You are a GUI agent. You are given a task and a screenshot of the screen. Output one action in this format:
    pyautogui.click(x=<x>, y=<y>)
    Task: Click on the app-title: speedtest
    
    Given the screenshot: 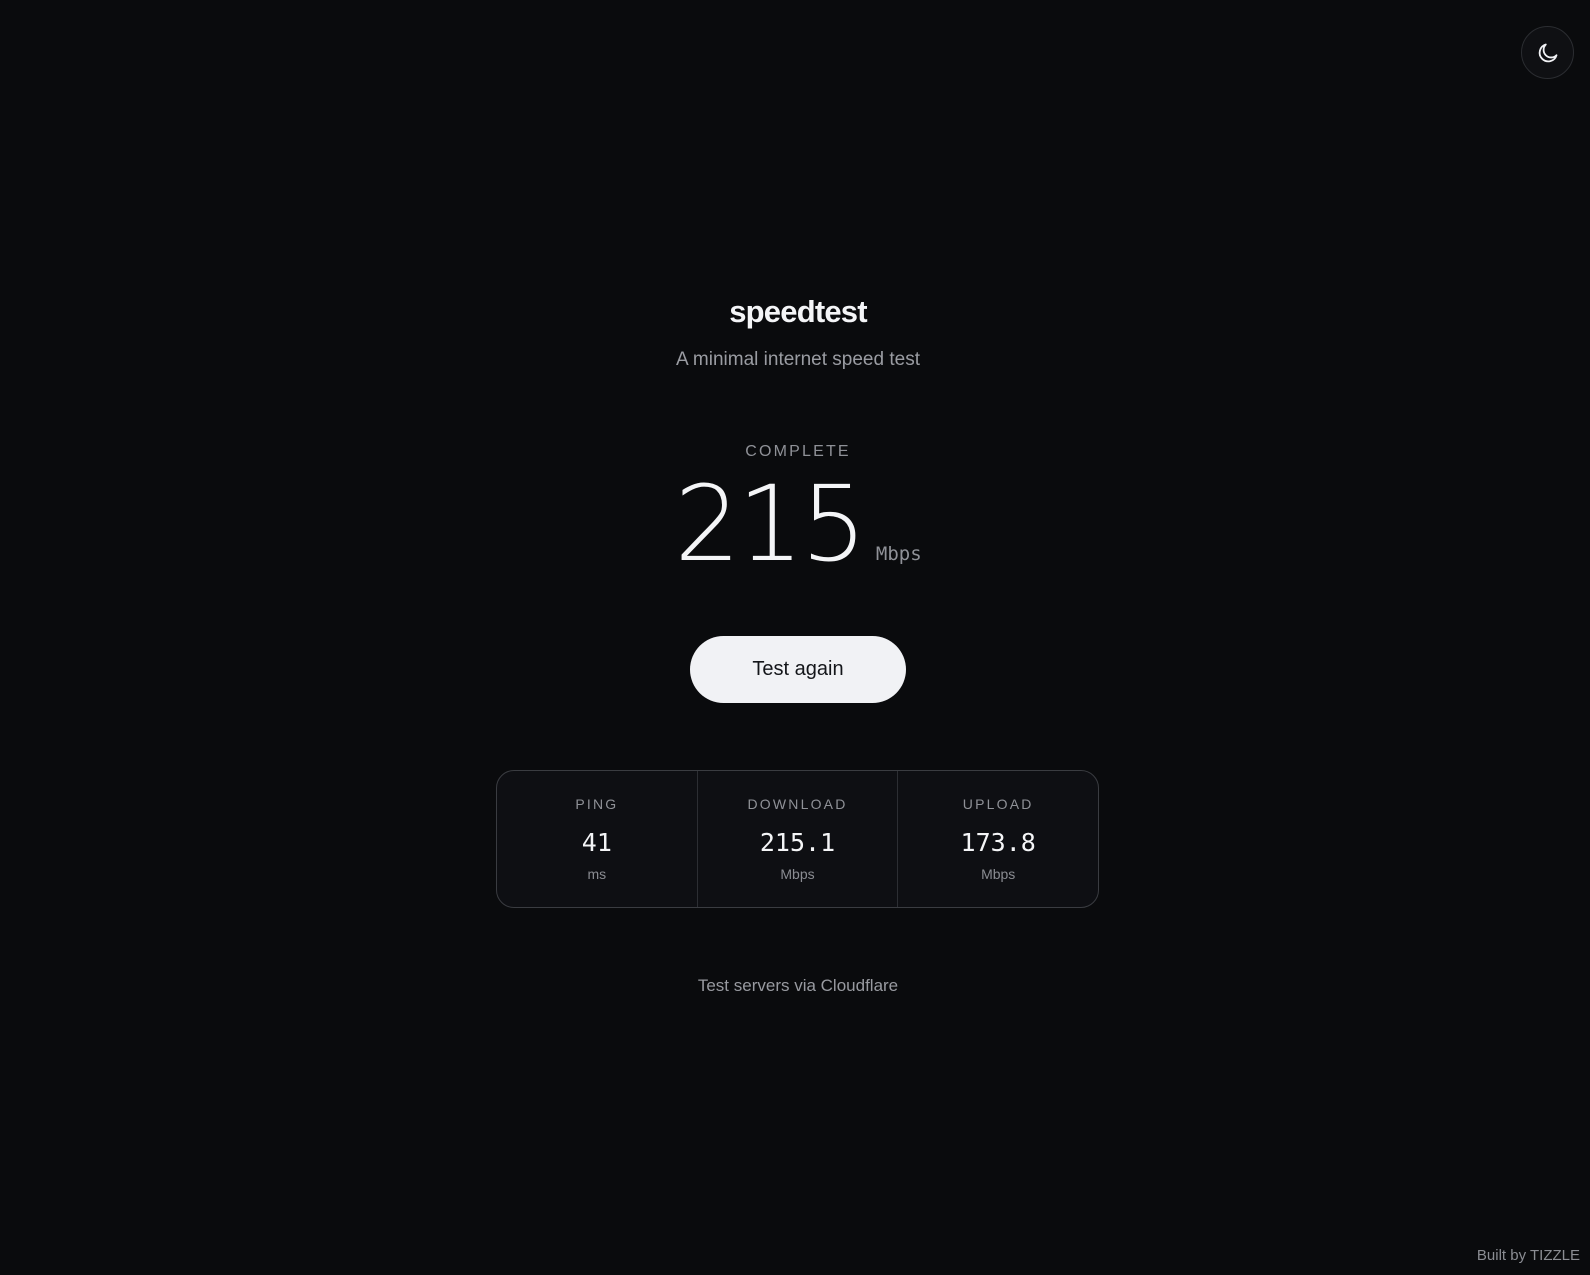 What is the action you would take?
    pyautogui.click(x=798, y=311)
    